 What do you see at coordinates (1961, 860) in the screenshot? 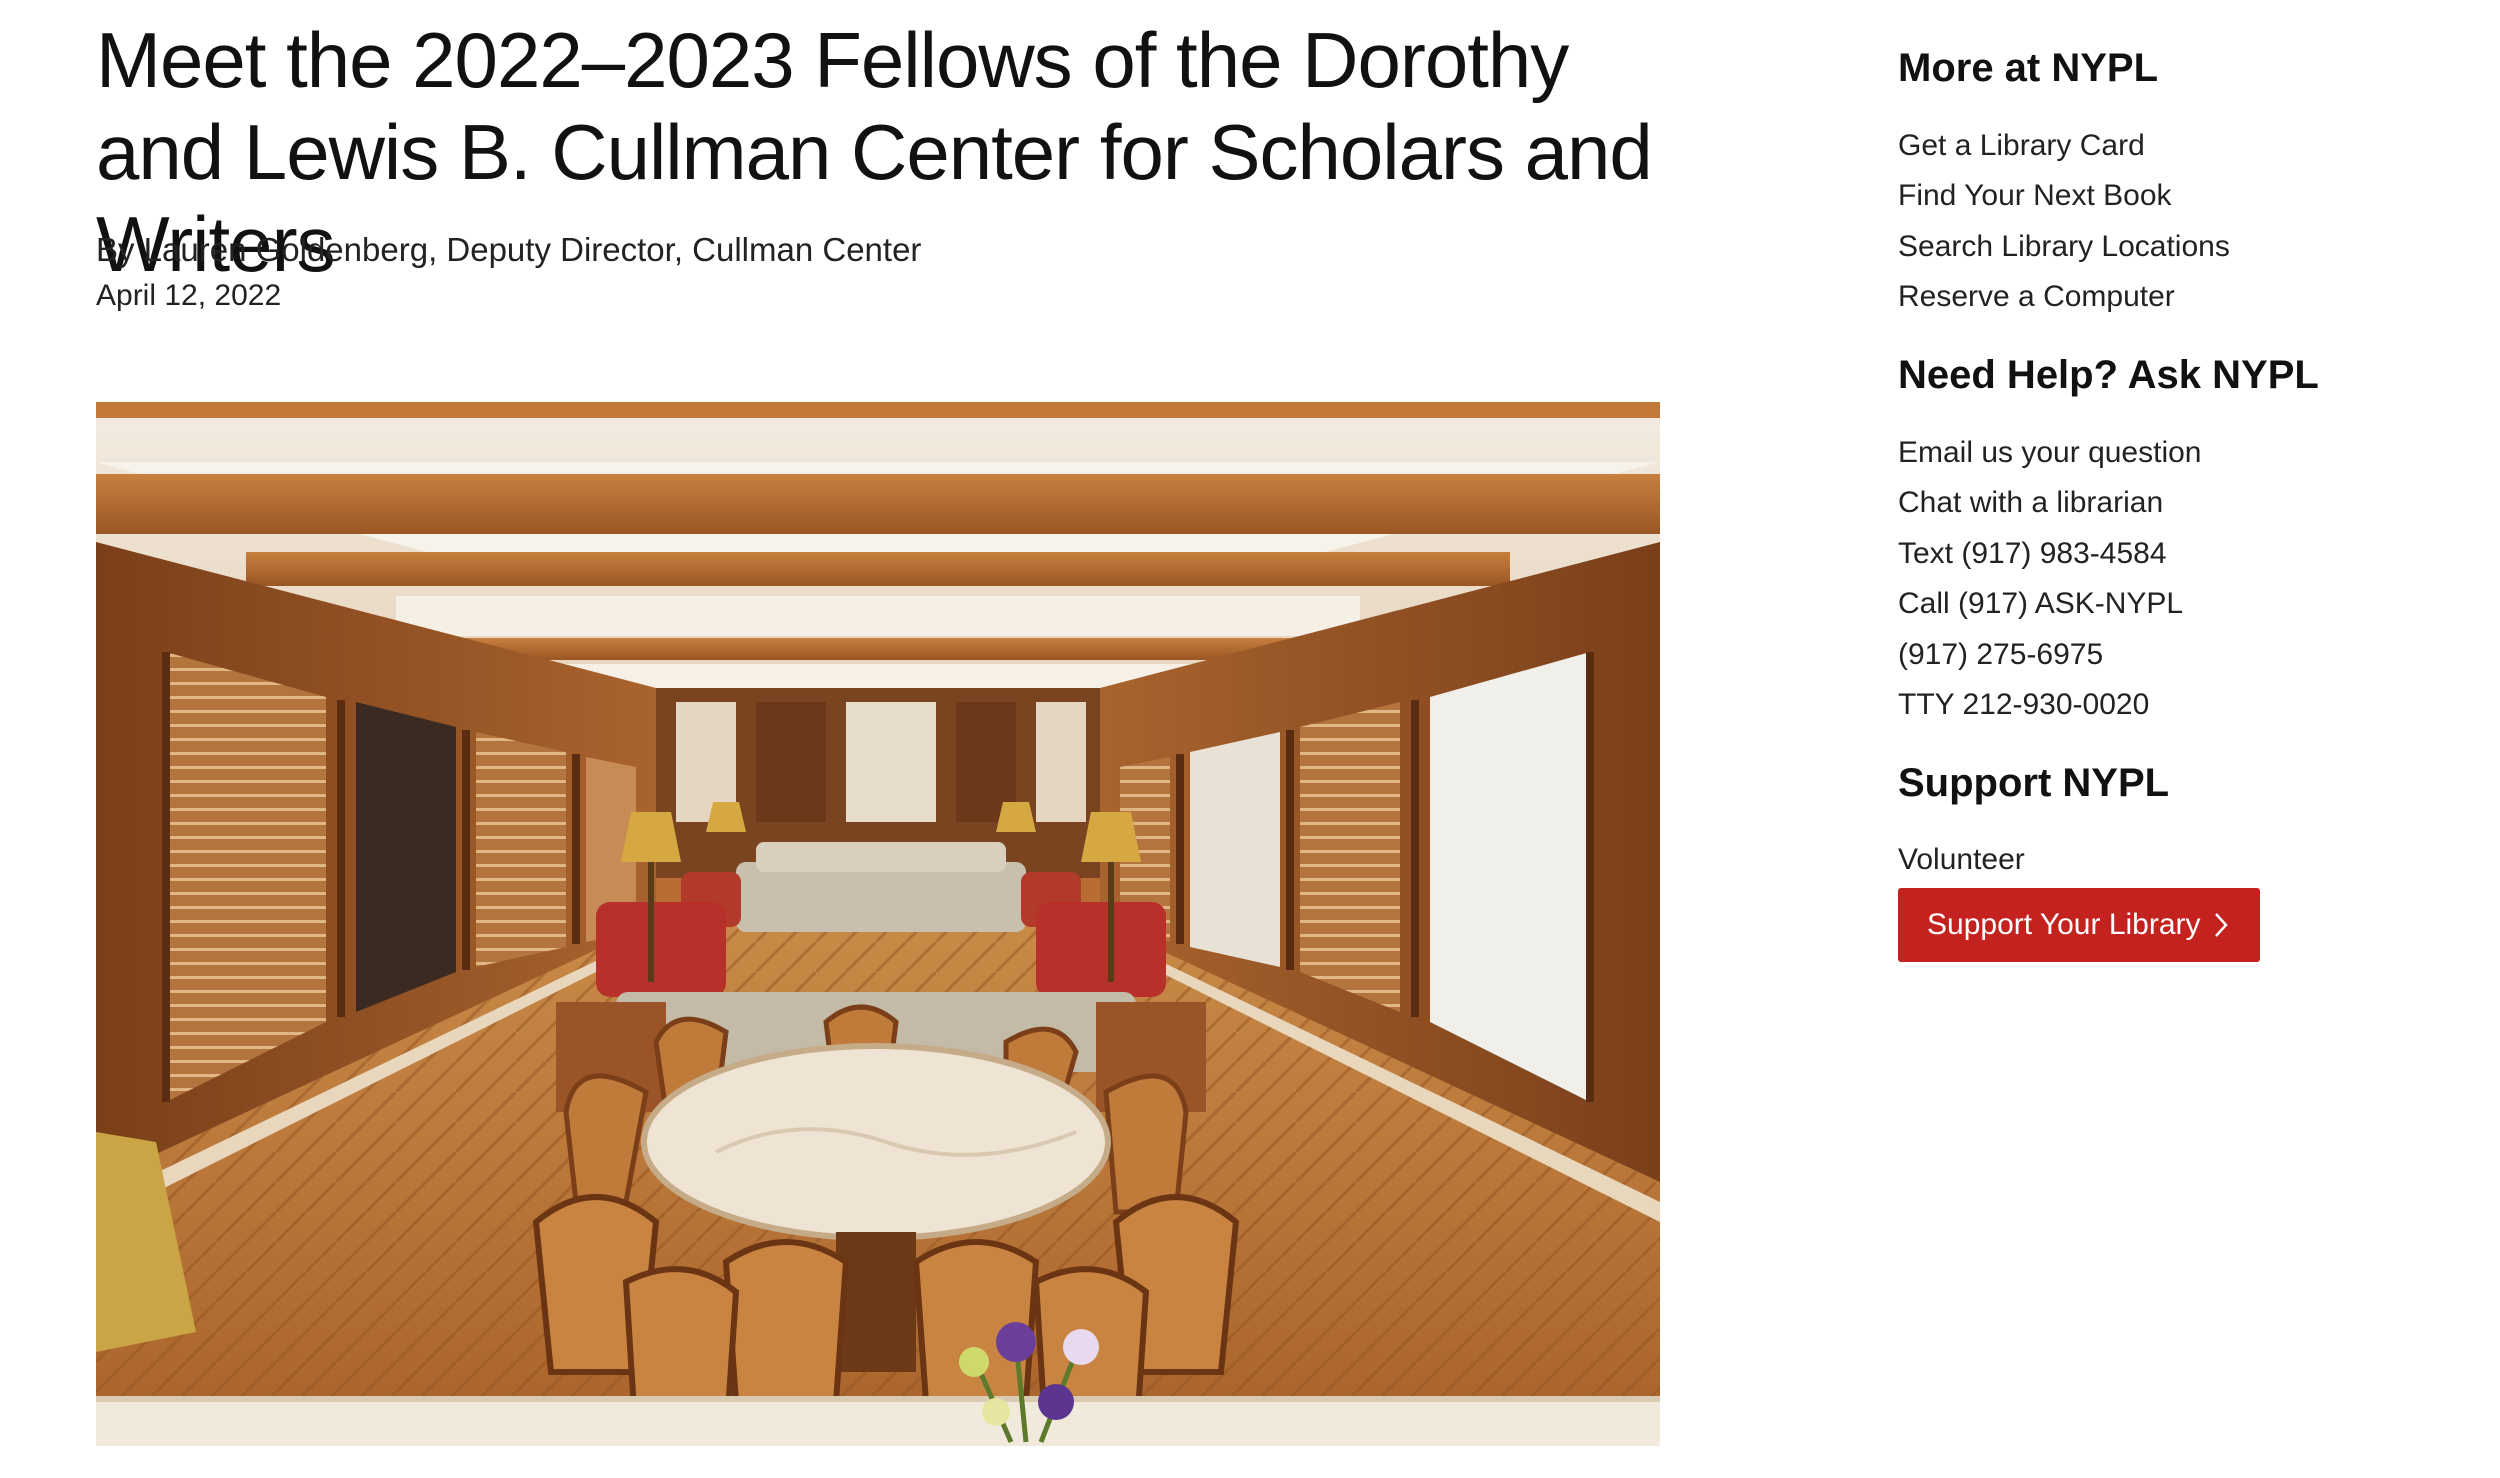
I see `volunteer-link: Volunteer` at bounding box center [1961, 860].